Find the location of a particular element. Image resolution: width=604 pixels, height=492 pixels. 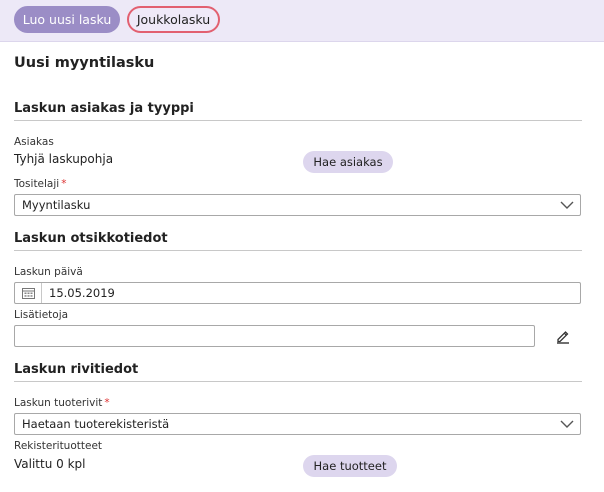

info-input is located at coordinates (274, 336).